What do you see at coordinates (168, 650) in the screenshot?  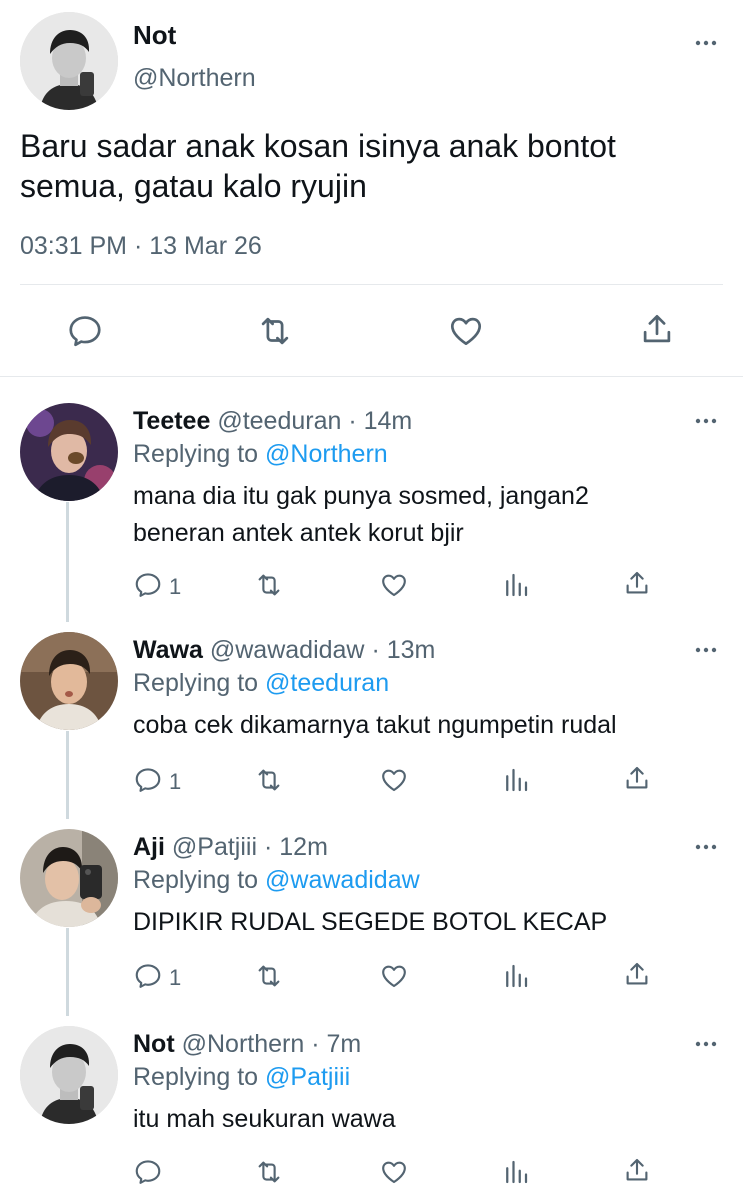 I see `display-name: Wawa` at bounding box center [168, 650].